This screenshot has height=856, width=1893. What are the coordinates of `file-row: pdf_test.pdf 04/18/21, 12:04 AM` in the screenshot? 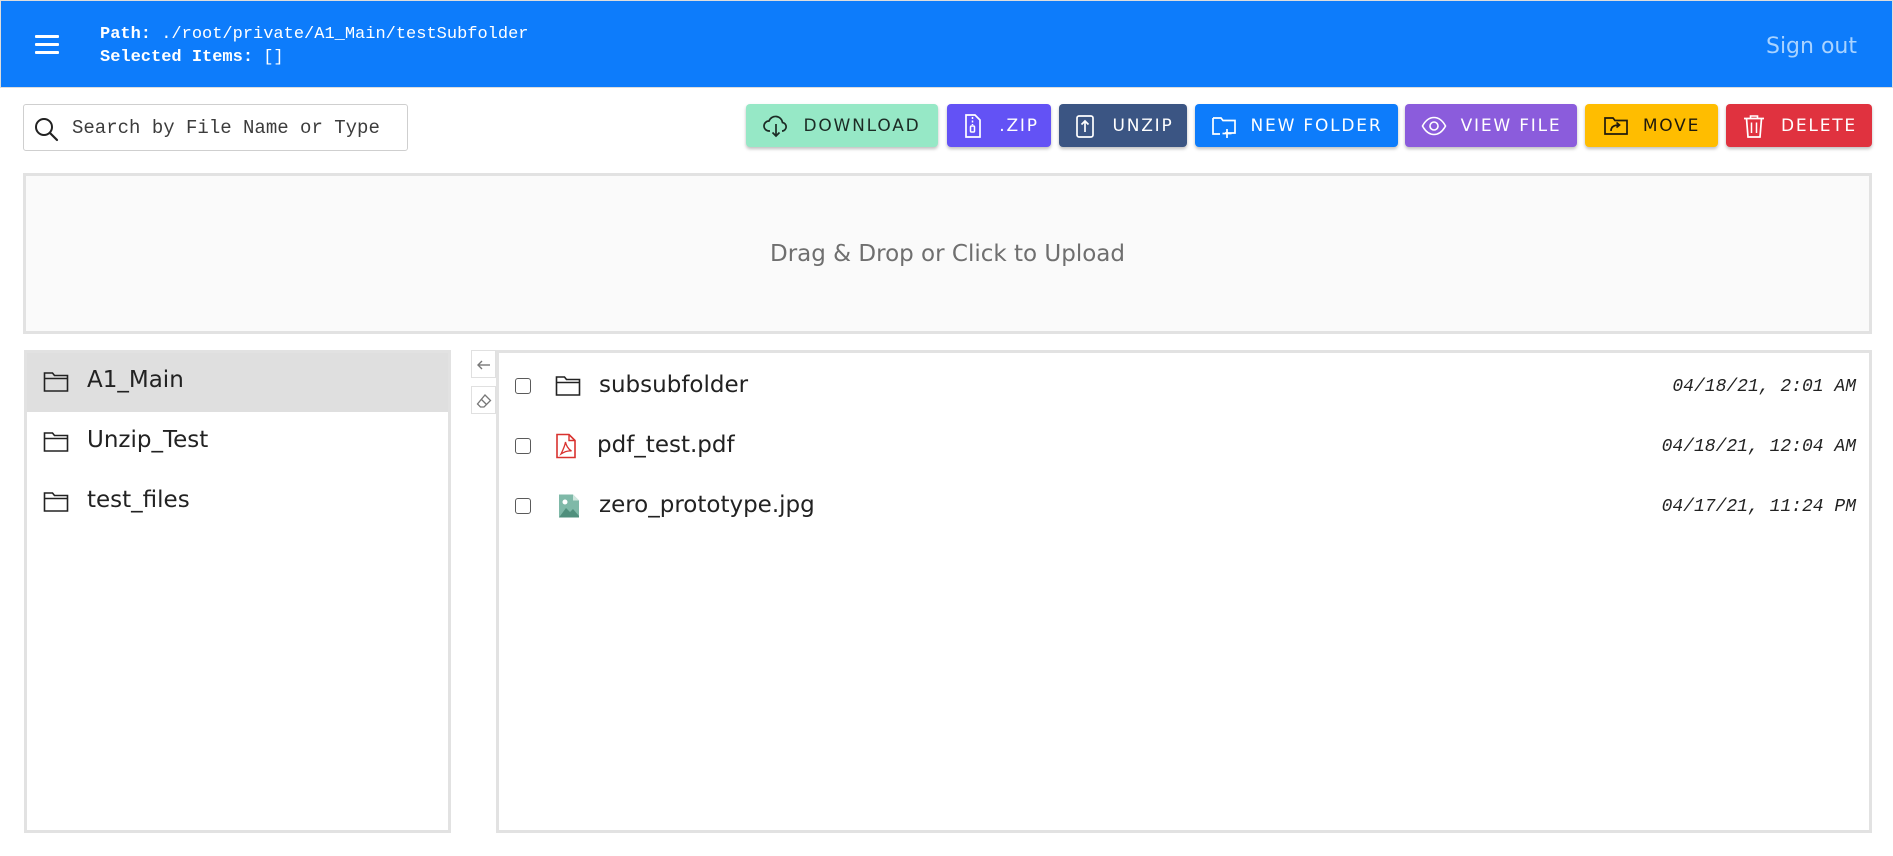 It's located at (1184, 446).